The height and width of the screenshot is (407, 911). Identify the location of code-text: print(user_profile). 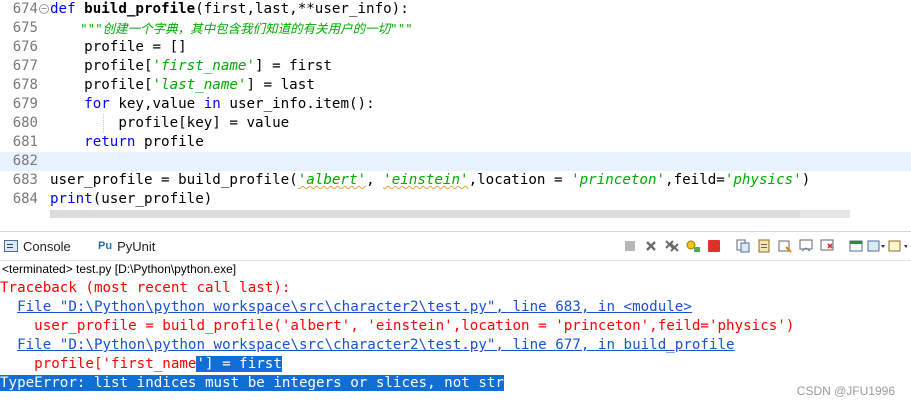
(131, 199).